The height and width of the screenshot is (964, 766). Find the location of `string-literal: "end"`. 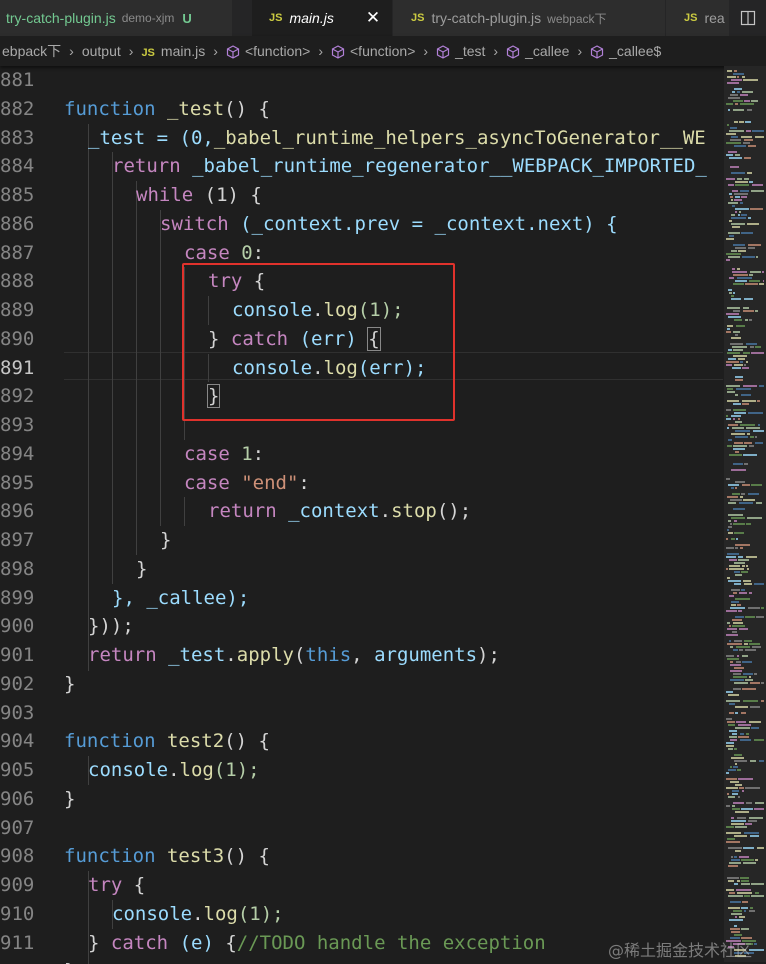

string-literal: "end" is located at coordinates (270, 483).